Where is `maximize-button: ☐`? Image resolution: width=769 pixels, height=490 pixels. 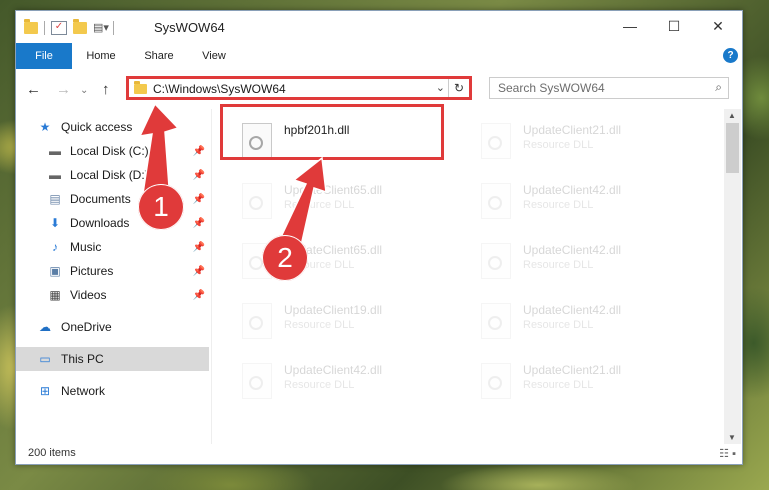 maximize-button: ☐ is located at coordinates (674, 27).